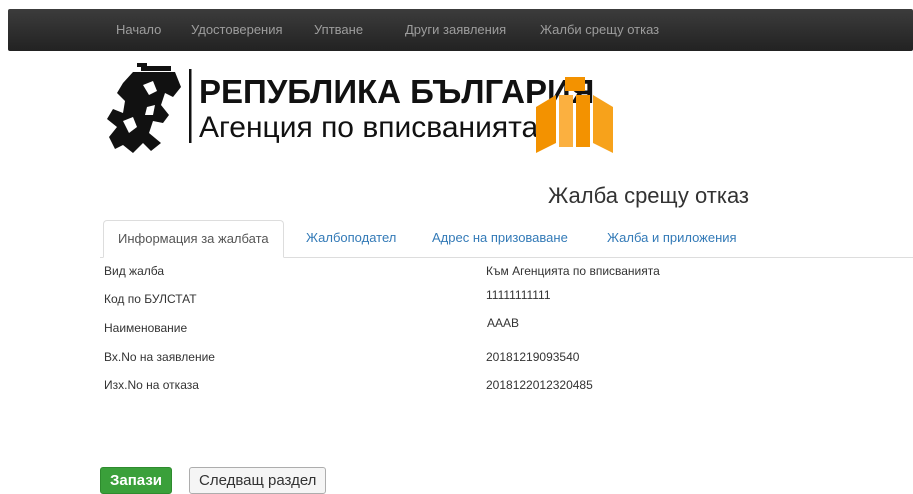 This screenshot has width=913, height=494. I want to click on nav-item-complaints: Жалби срещу отказ, so click(599, 30).